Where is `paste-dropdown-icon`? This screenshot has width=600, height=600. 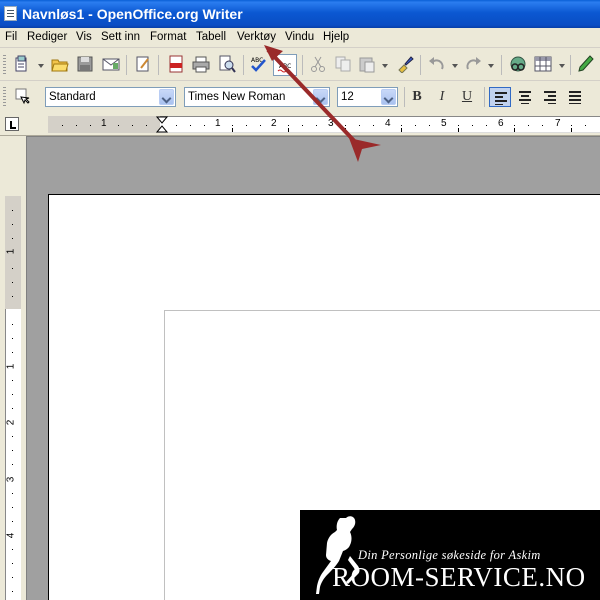 paste-dropdown-icon is located at coordinates (385, 66).